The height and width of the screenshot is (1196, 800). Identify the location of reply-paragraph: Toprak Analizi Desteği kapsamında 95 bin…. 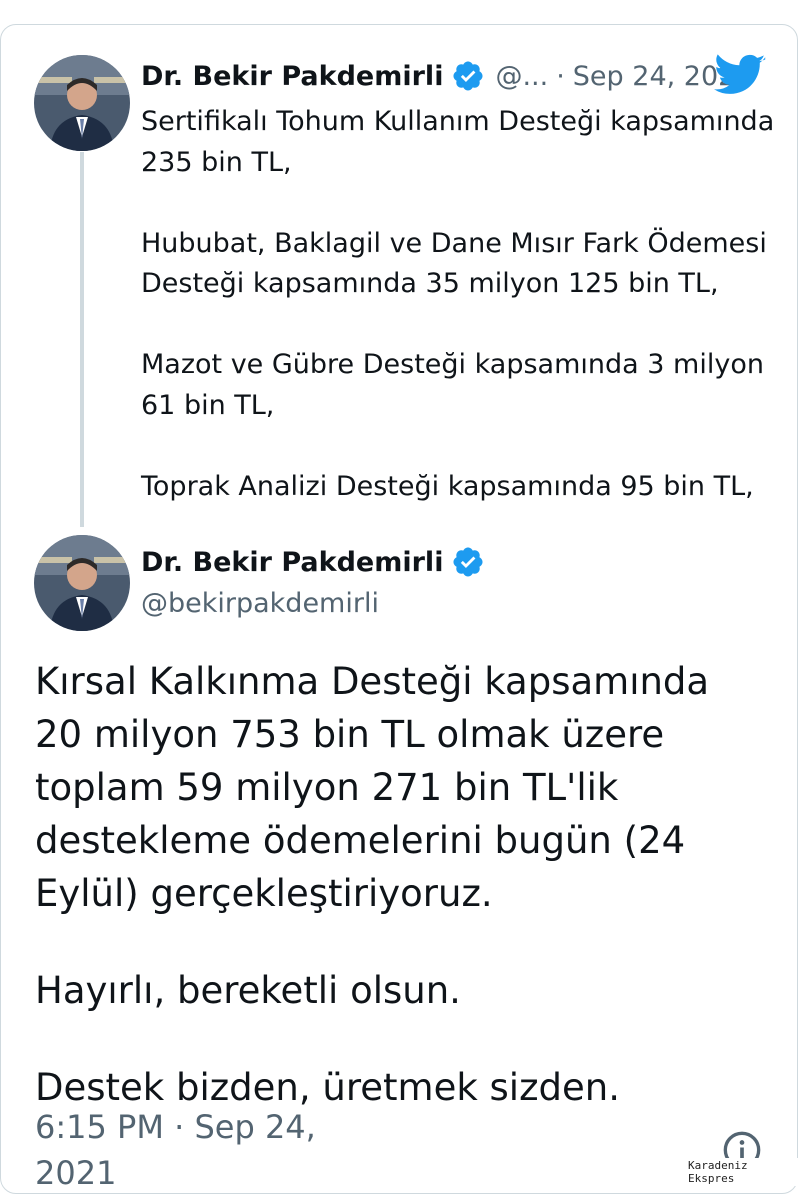
(447, 486).